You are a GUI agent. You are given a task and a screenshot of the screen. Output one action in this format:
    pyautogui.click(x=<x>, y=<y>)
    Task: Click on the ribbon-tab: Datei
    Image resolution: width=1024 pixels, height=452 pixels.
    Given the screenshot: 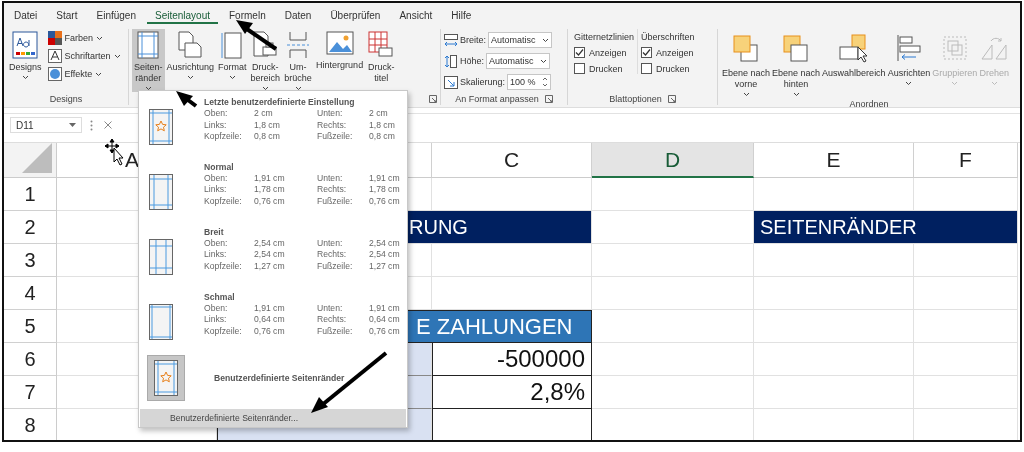 What is the action you would take?
    pyautogui.click(x=26, y=15)
    